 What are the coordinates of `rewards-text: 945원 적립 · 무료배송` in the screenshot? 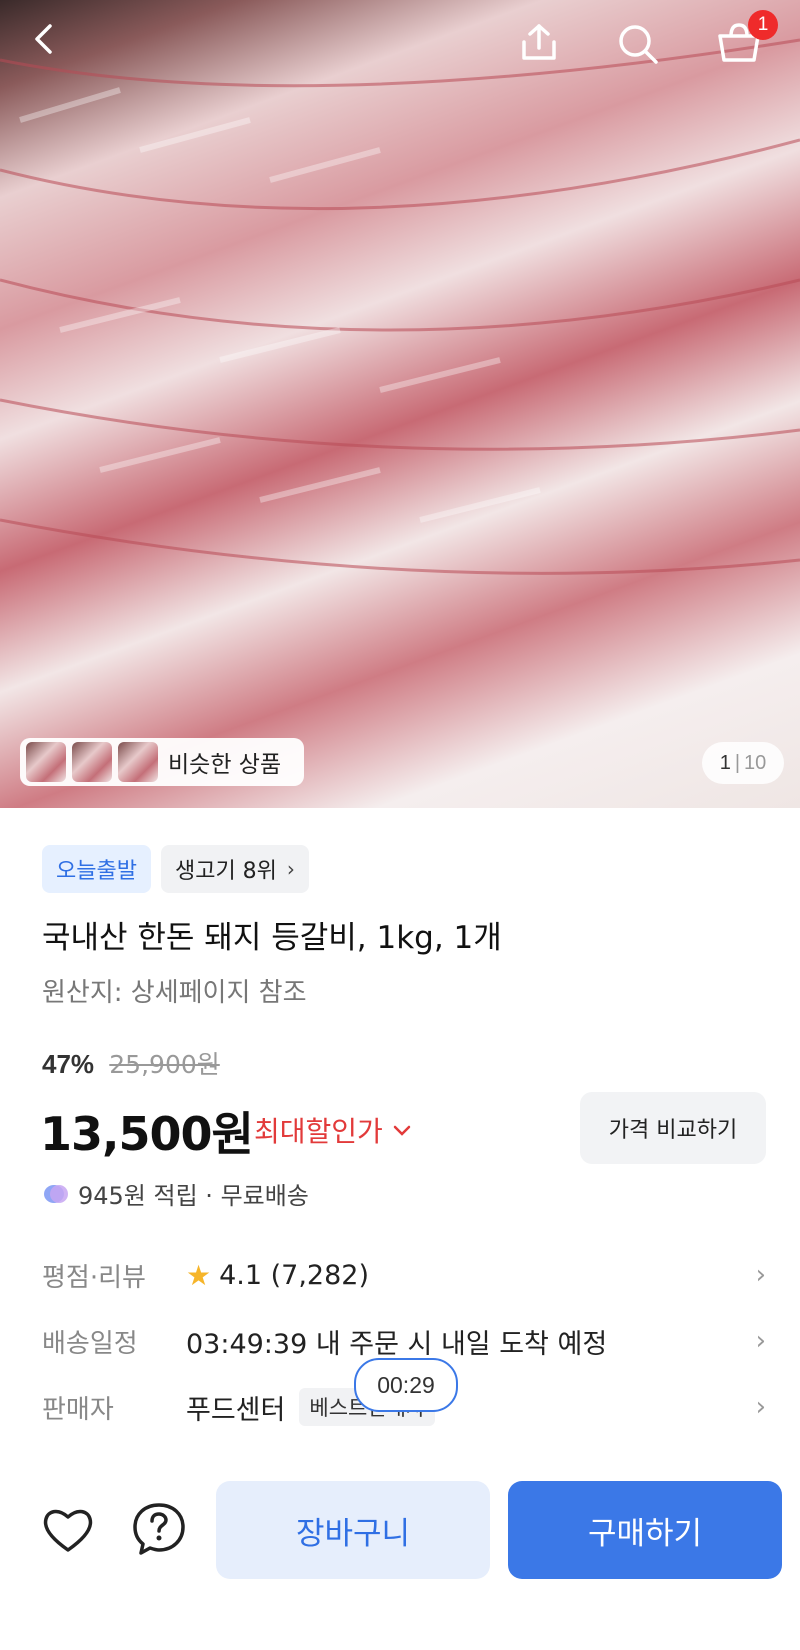 It's located at (193, 1196).